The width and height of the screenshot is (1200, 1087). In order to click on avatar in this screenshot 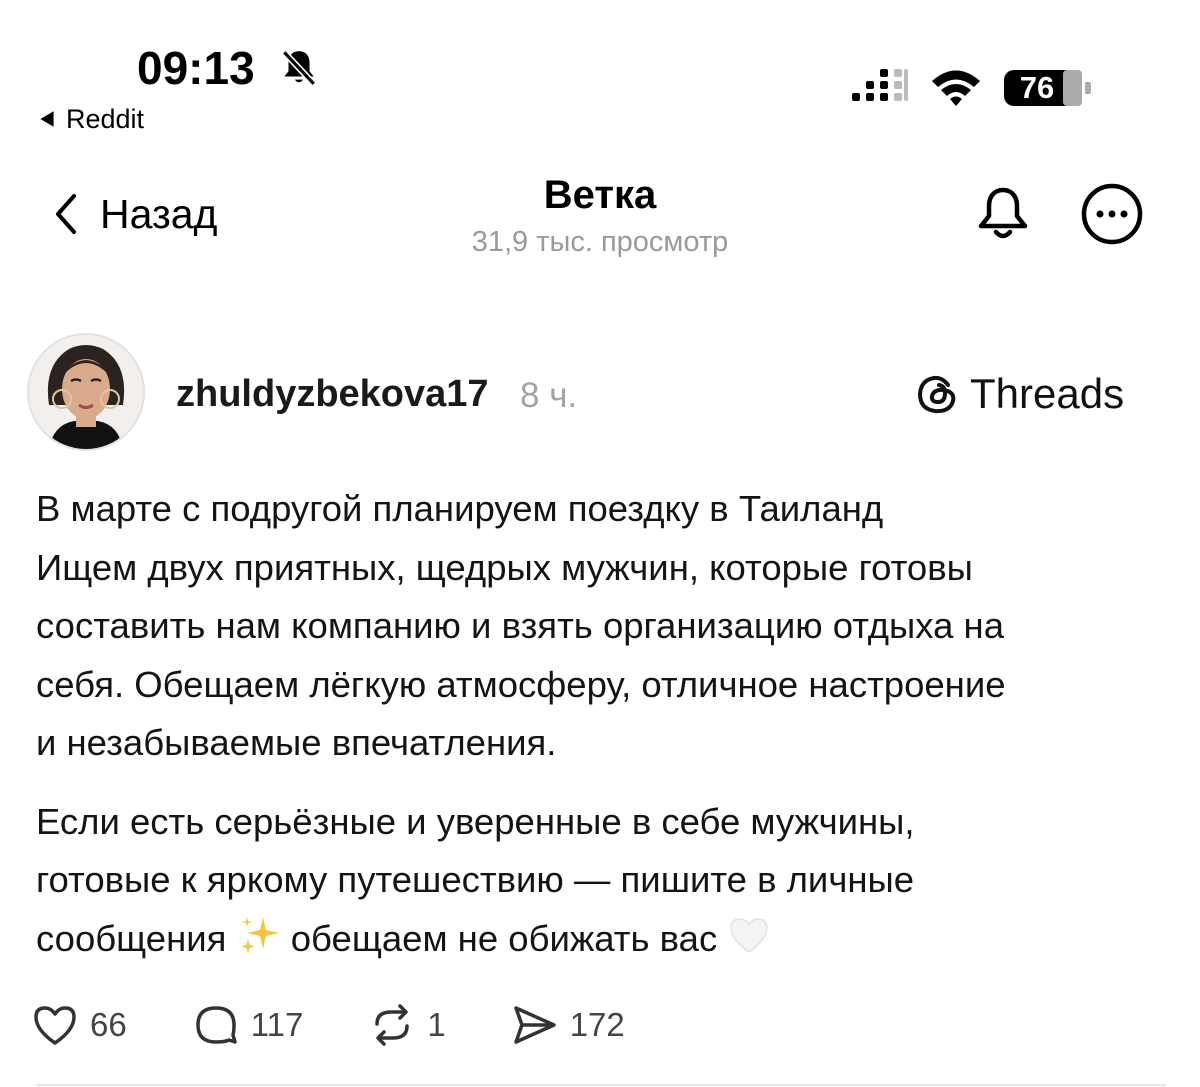, I will do `click(86, 392)`.